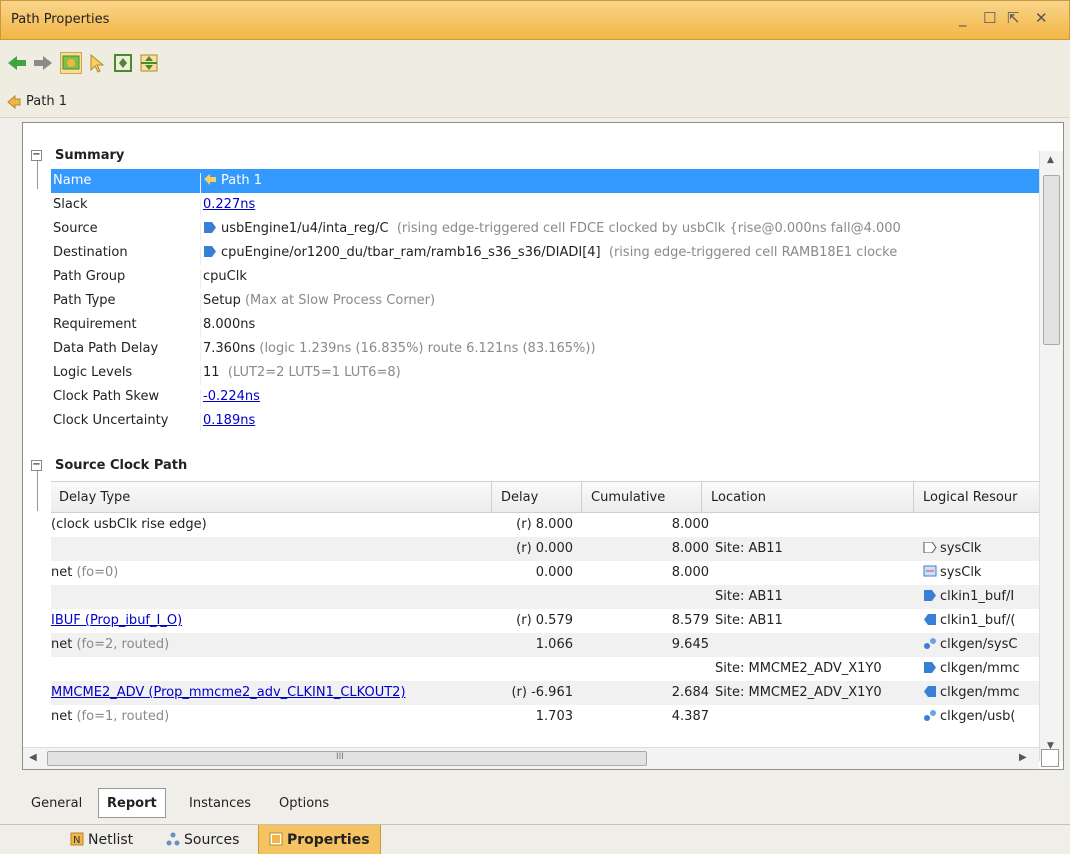 This screenshot has width=1070, height=854. I want to click on fit-selection-icon, so click(123, 63).